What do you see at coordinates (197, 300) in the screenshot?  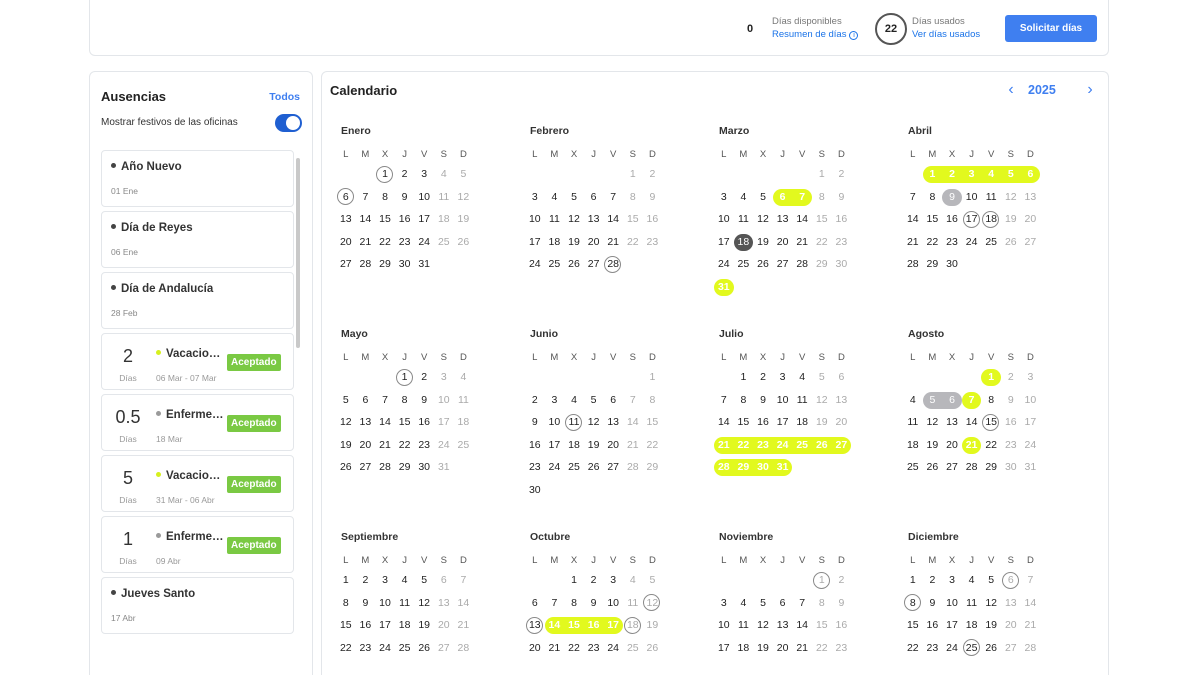 I see `holiday-item: Día de Andalucía 28 Feb` at bounding box center [197, 300].